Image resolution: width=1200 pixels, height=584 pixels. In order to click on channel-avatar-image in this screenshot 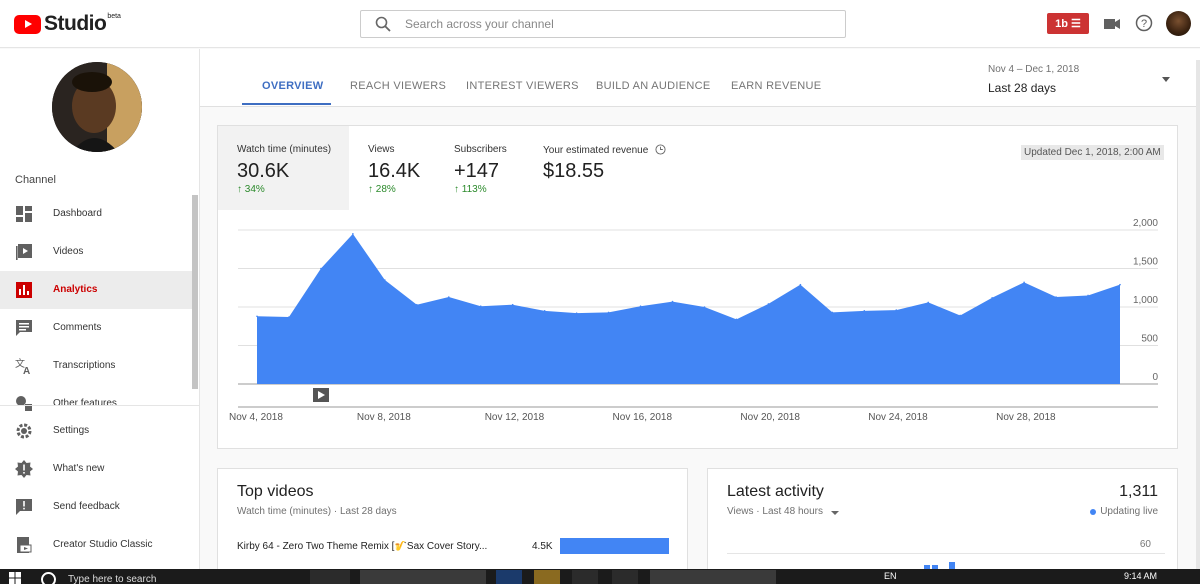, I will do `click(97, 107)`.